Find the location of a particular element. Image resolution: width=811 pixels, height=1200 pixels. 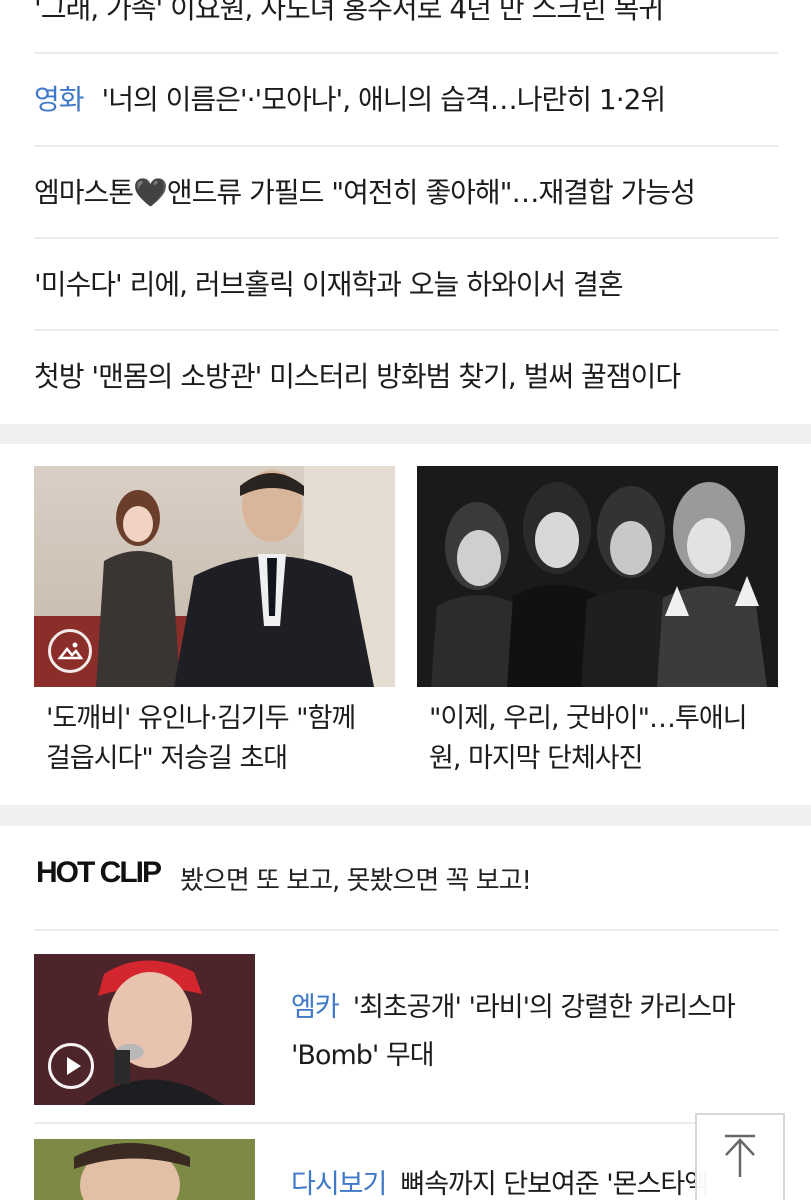

arrow-up-icon is located at coordinates (740, 1167).